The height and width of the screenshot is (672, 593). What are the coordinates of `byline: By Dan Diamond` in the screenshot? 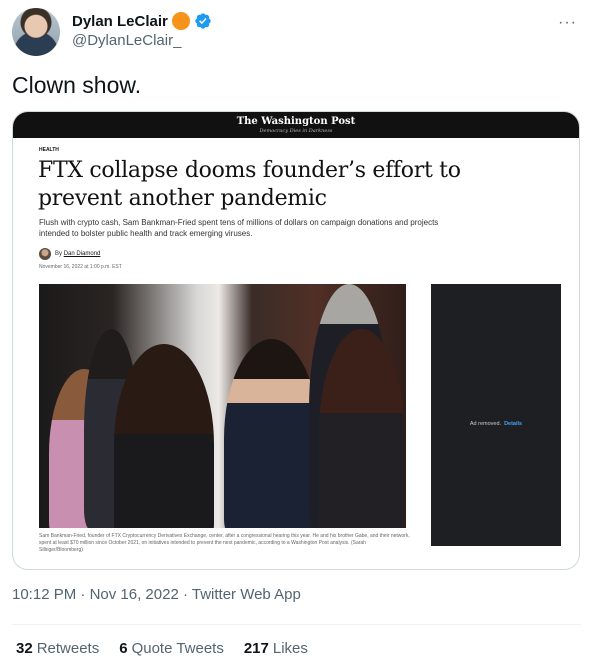 It's located at (77, 254).